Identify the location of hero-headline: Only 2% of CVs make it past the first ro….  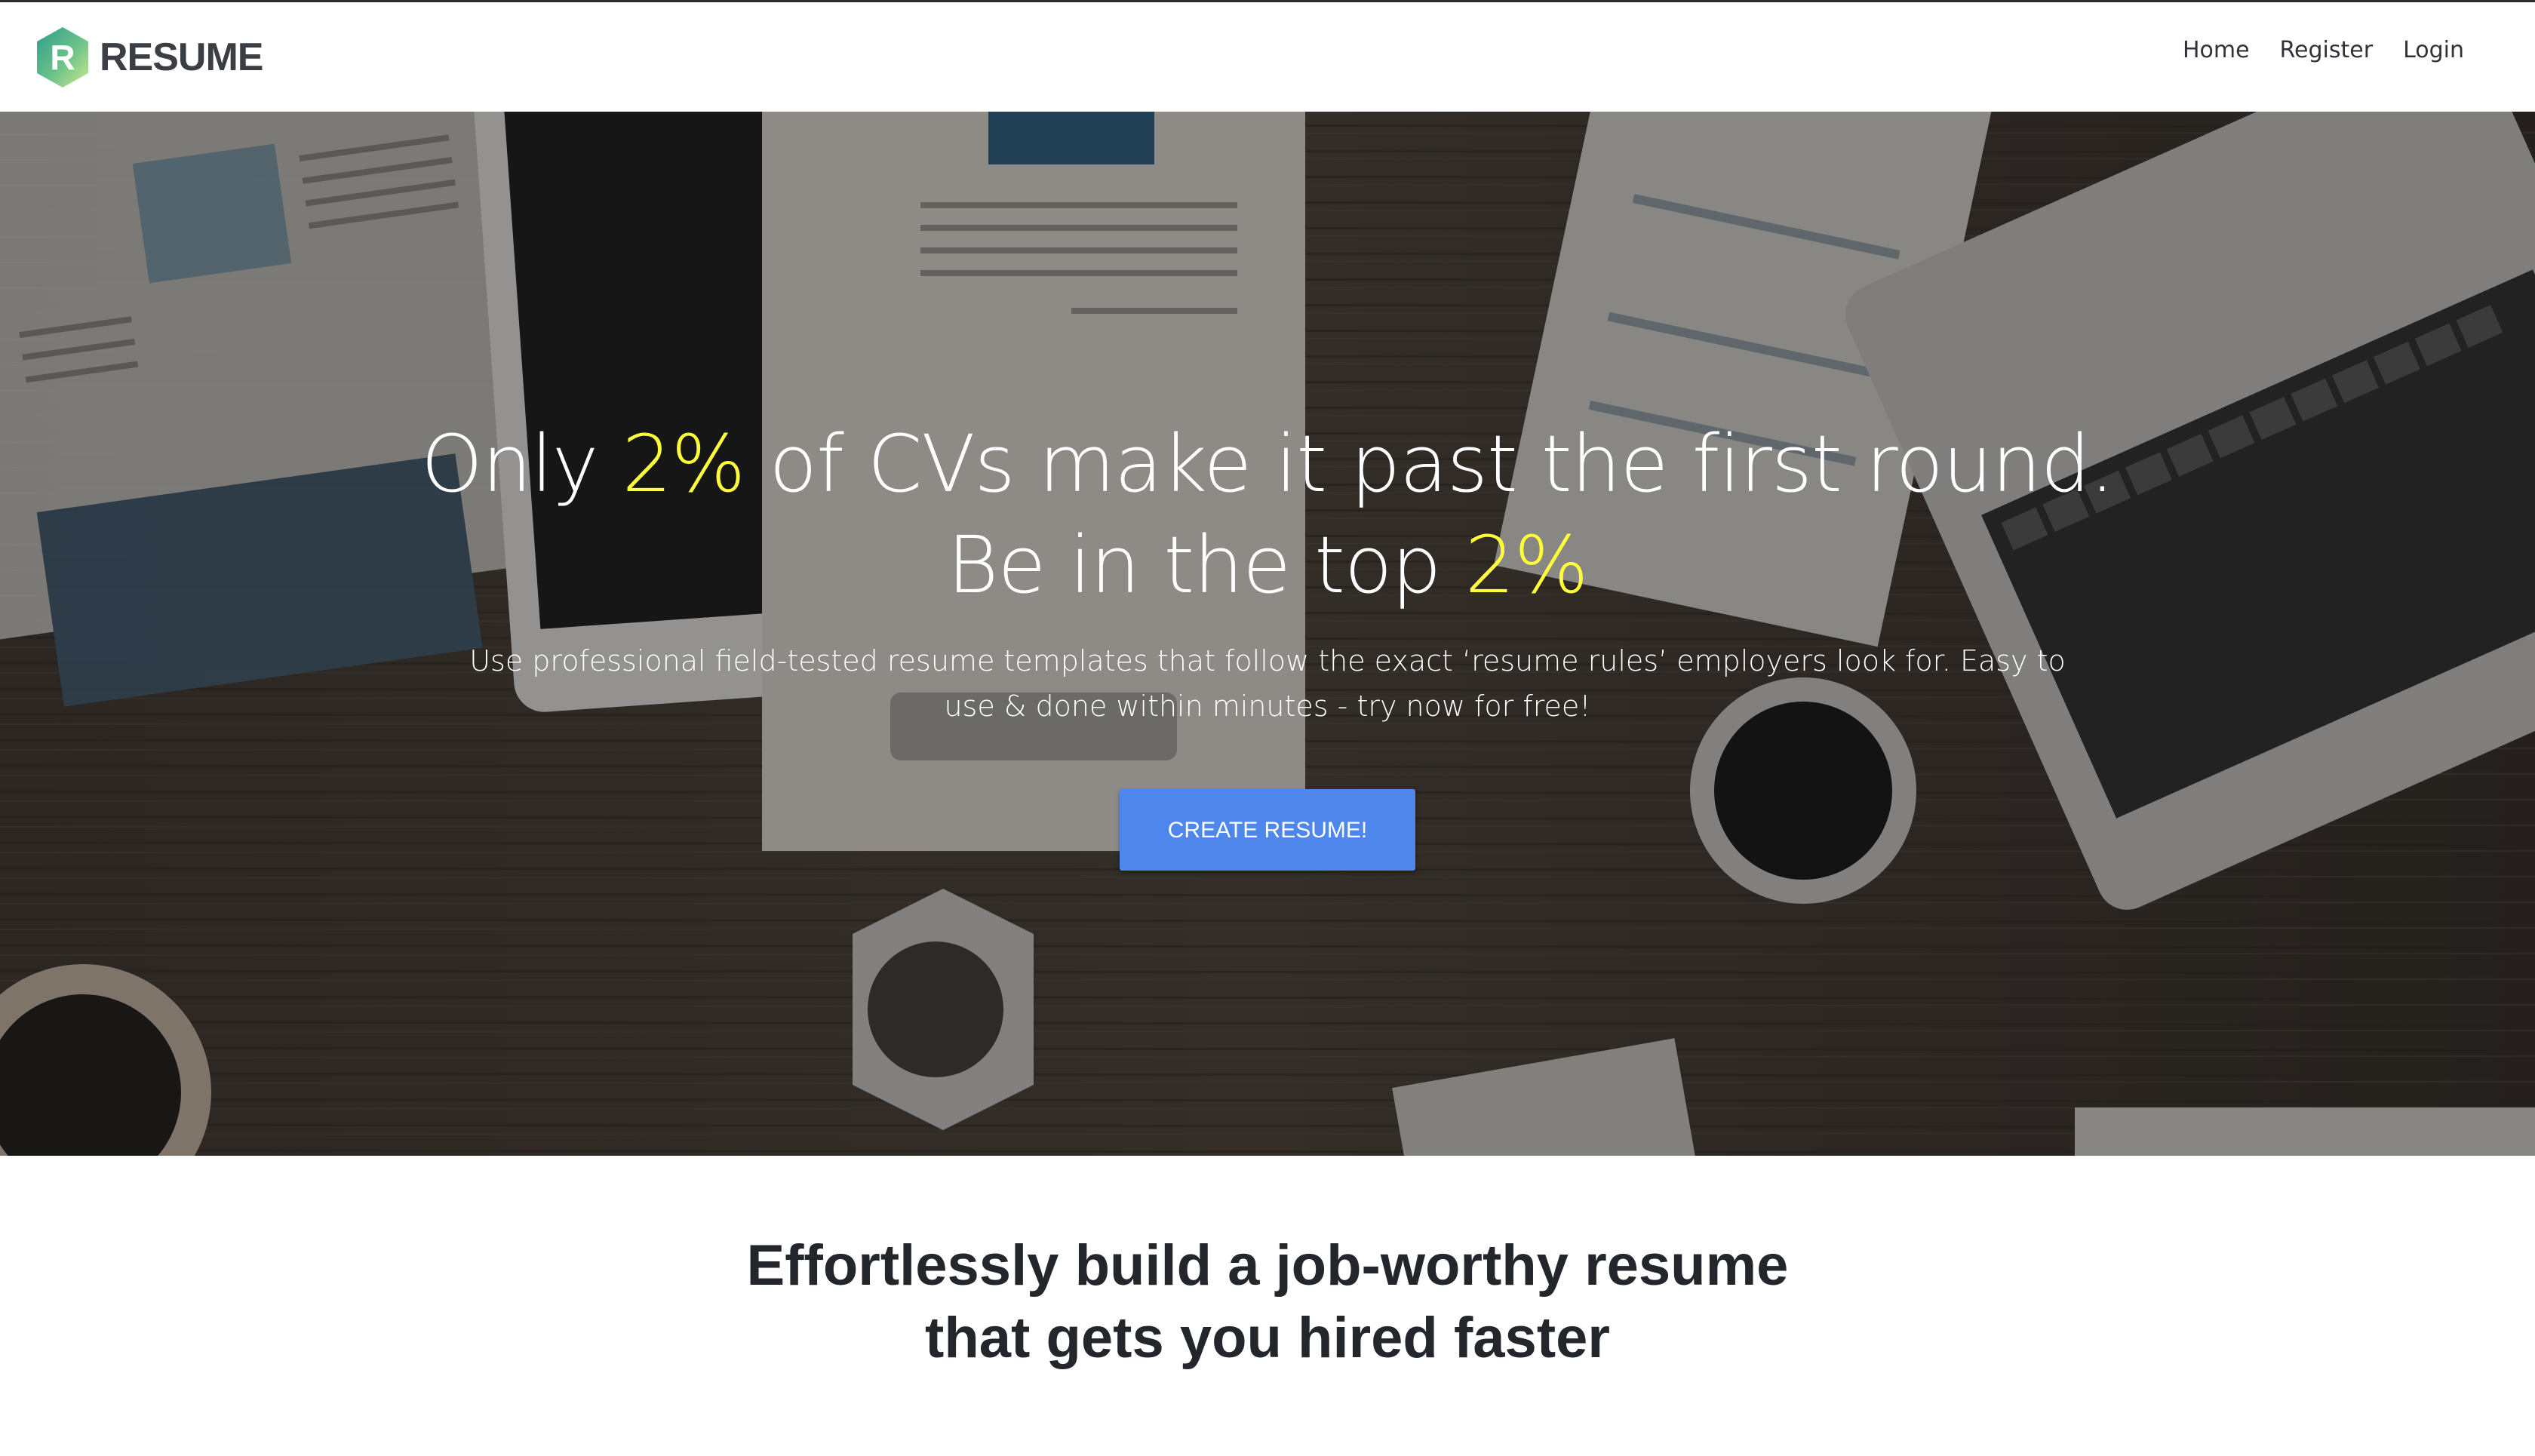
(1268, 514).